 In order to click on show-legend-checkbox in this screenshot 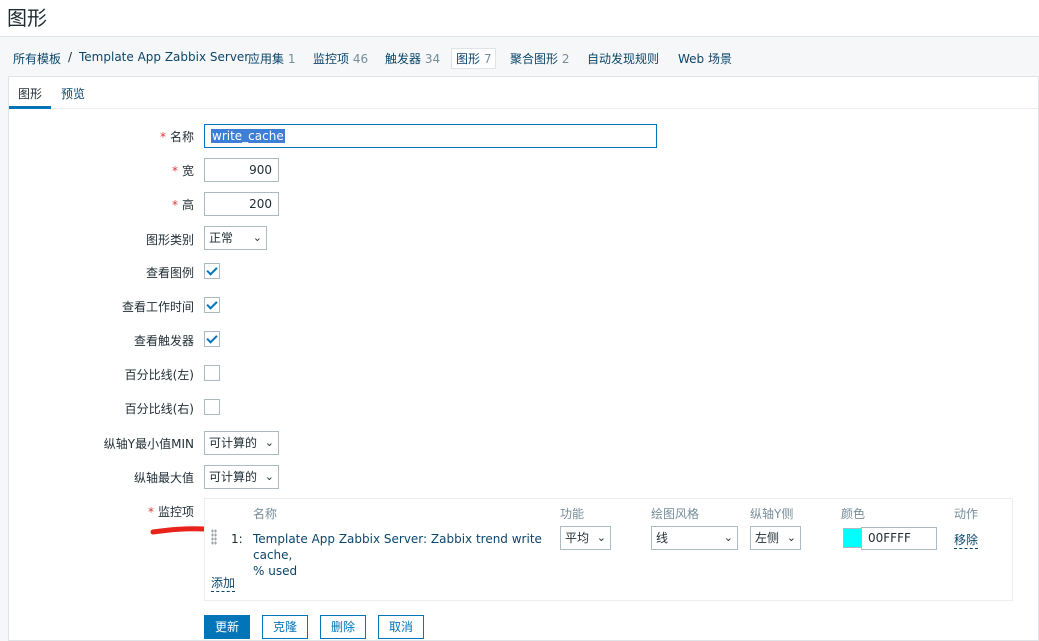, I will do `click(212, 271)`.